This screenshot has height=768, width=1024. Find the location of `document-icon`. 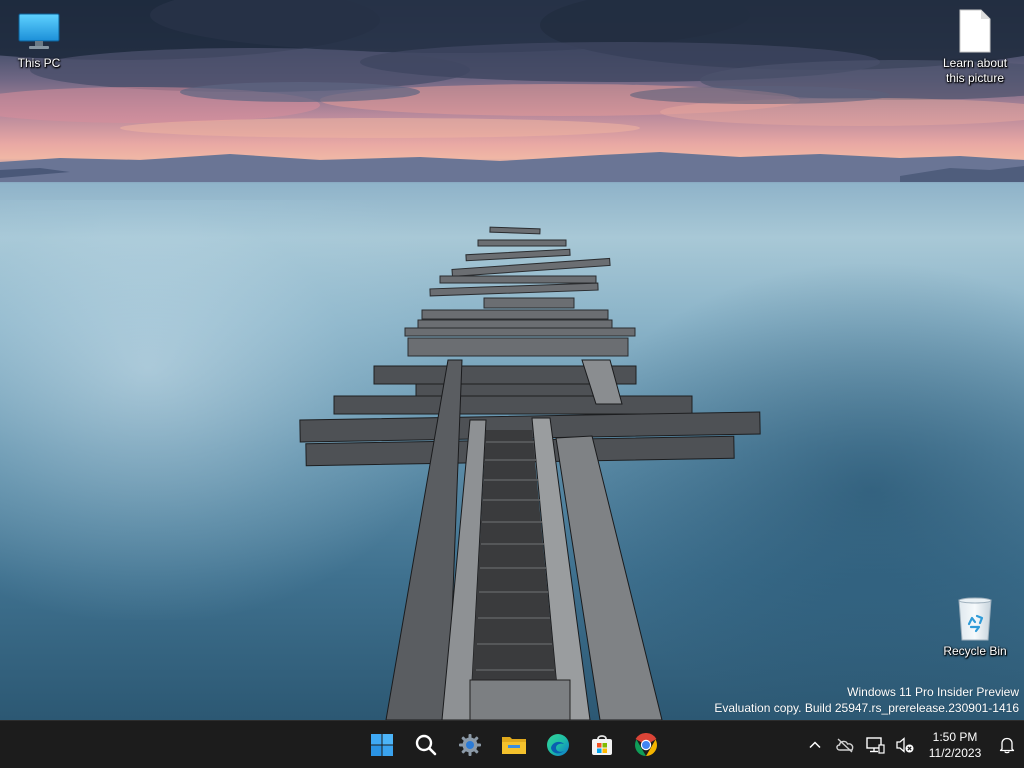

document-icon is located at coordinates (975, 31).